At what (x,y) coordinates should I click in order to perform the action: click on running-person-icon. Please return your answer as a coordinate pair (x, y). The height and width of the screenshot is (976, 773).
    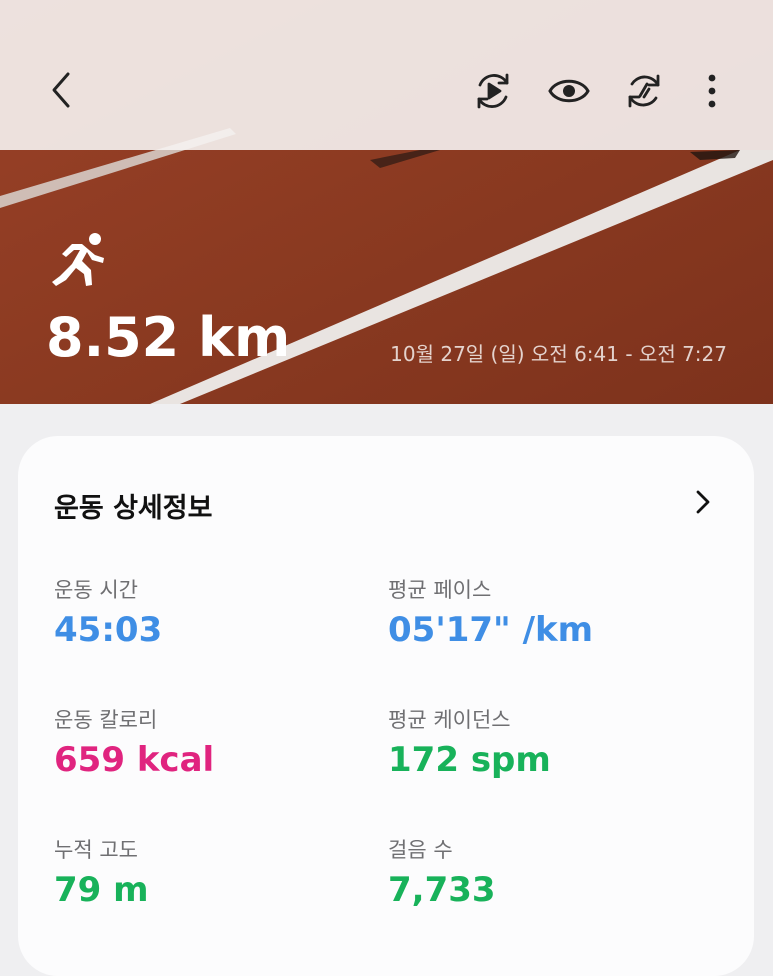
    Looking at the image, I should click on (78, 259).